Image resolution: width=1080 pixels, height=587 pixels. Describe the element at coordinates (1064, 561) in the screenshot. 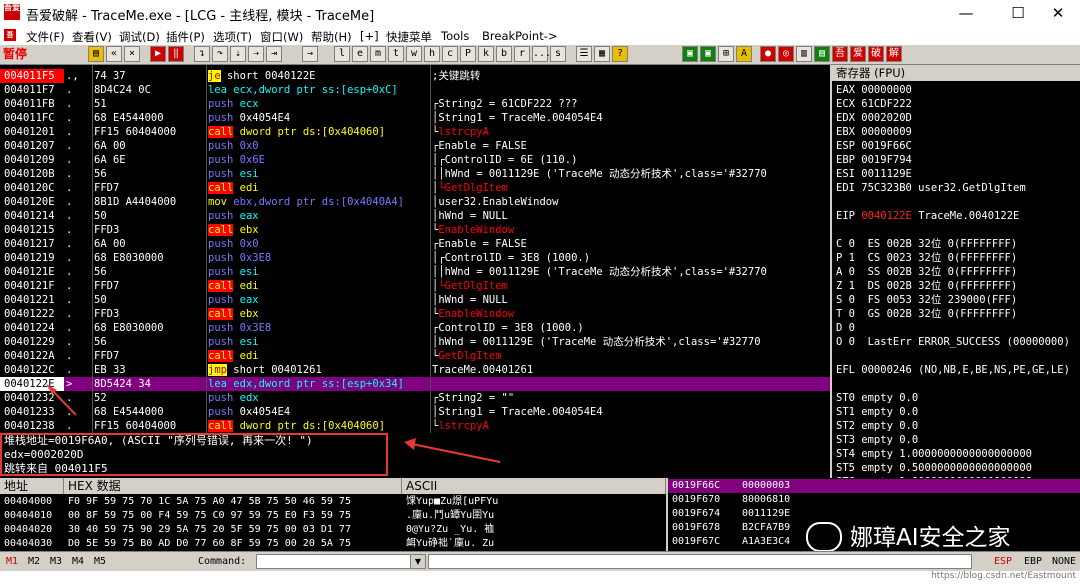

I see `status-none: NONE` at that location.